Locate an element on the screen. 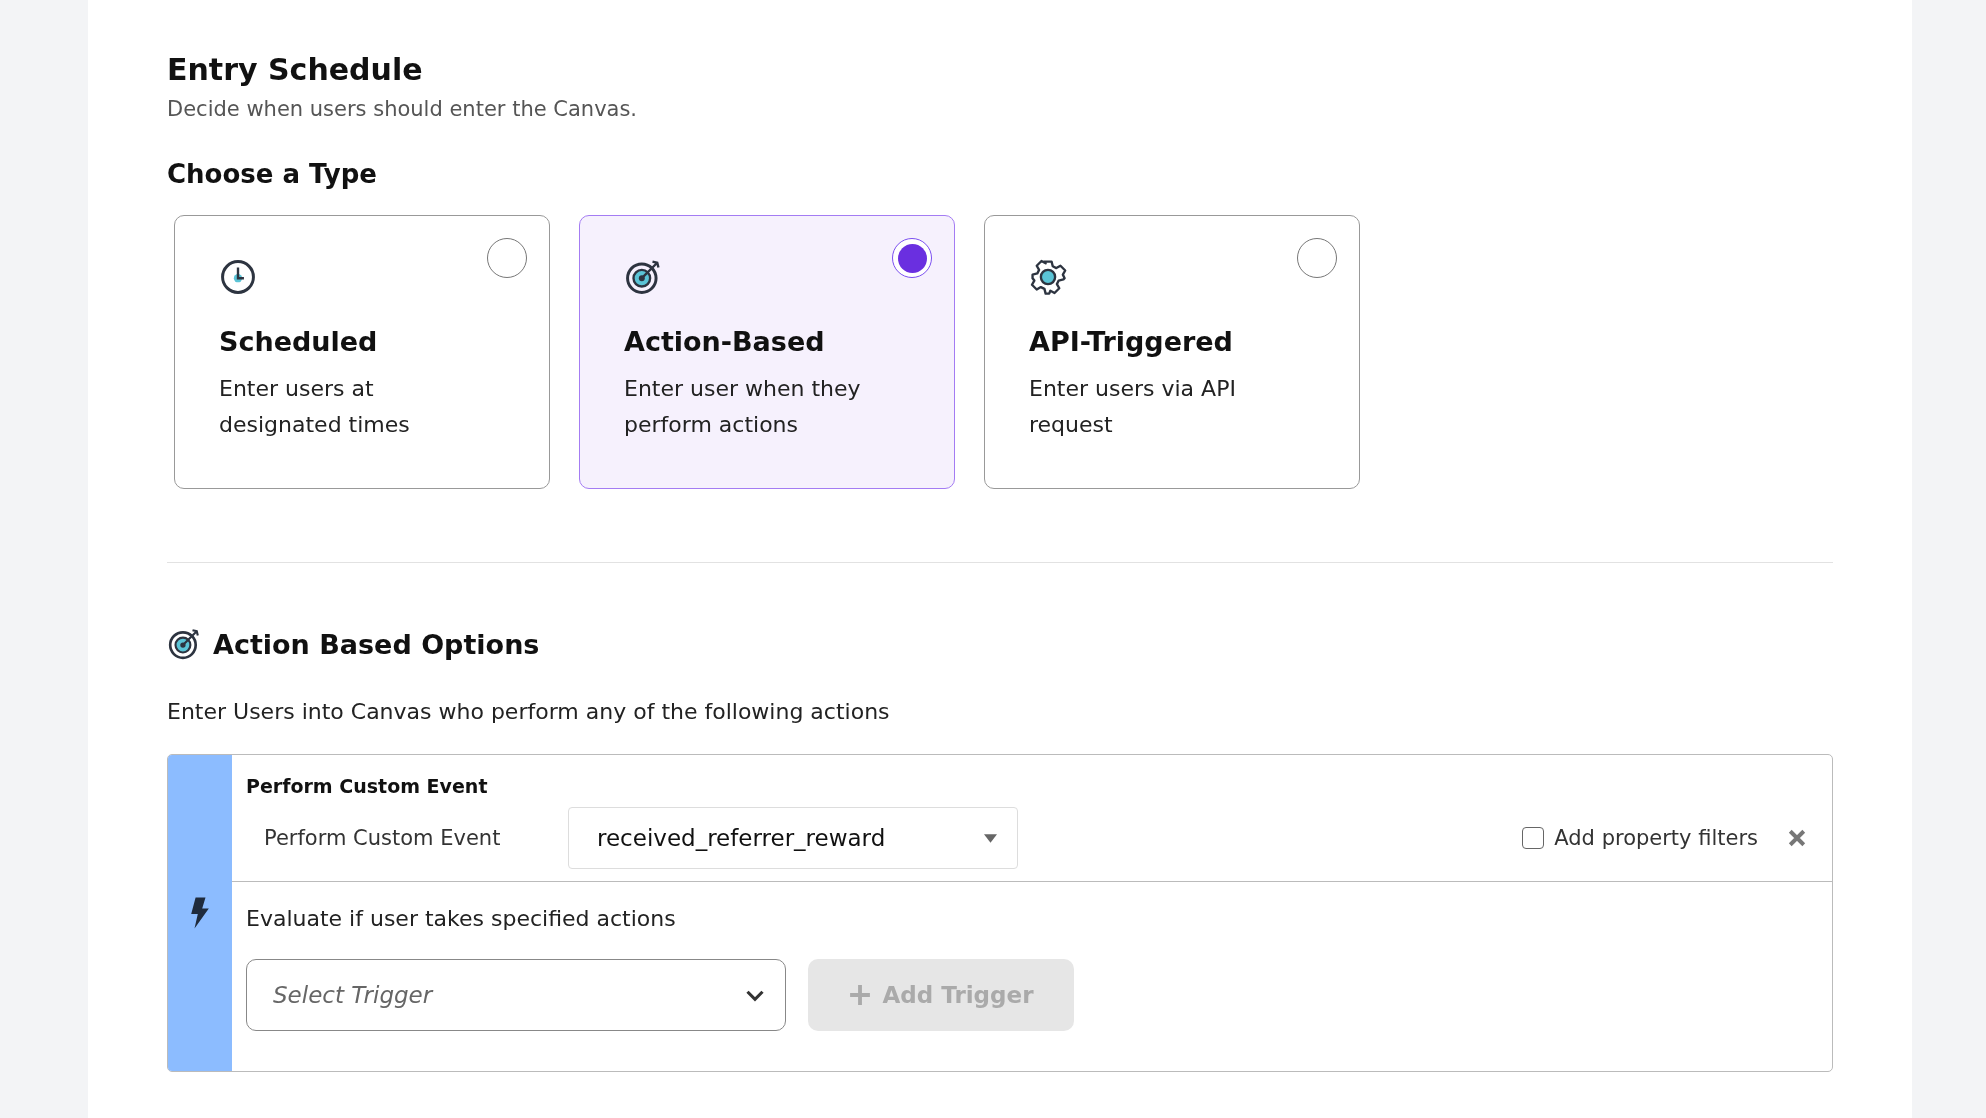 The image size is (1986, 1118). trigger-select: Select Trigger is located at coordinates (516, 995).